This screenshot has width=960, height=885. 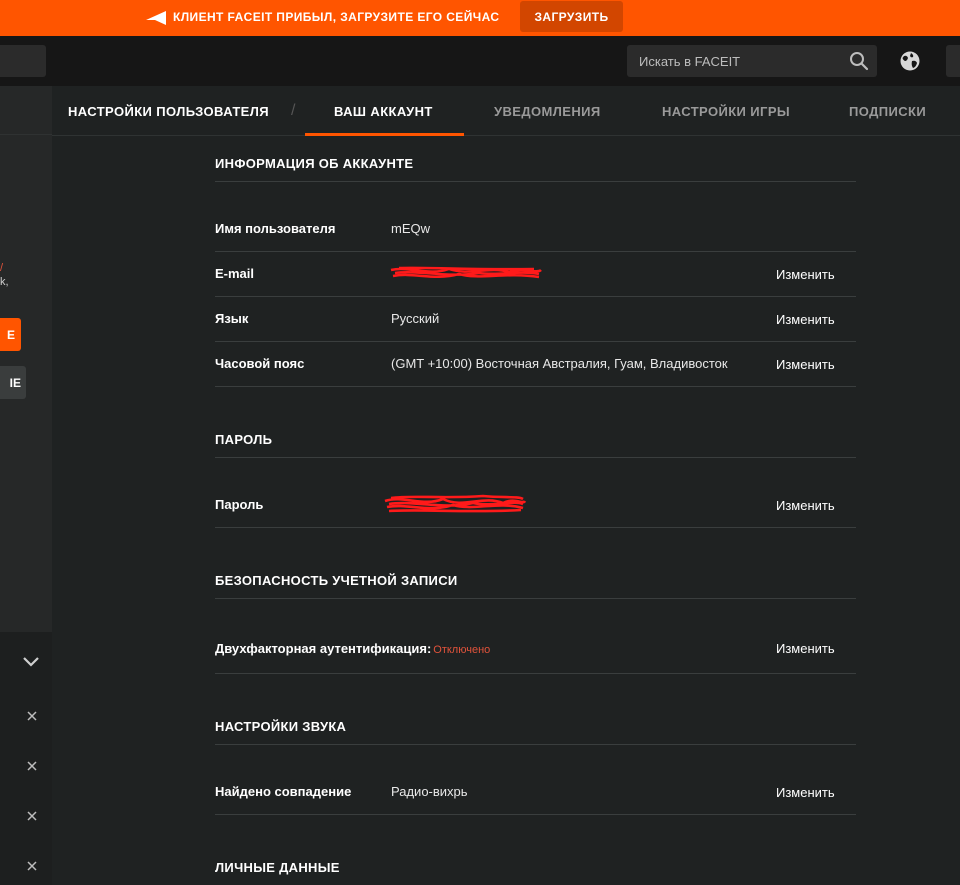 I want to click on chevron-down-icon, so click(x=31, y=662).